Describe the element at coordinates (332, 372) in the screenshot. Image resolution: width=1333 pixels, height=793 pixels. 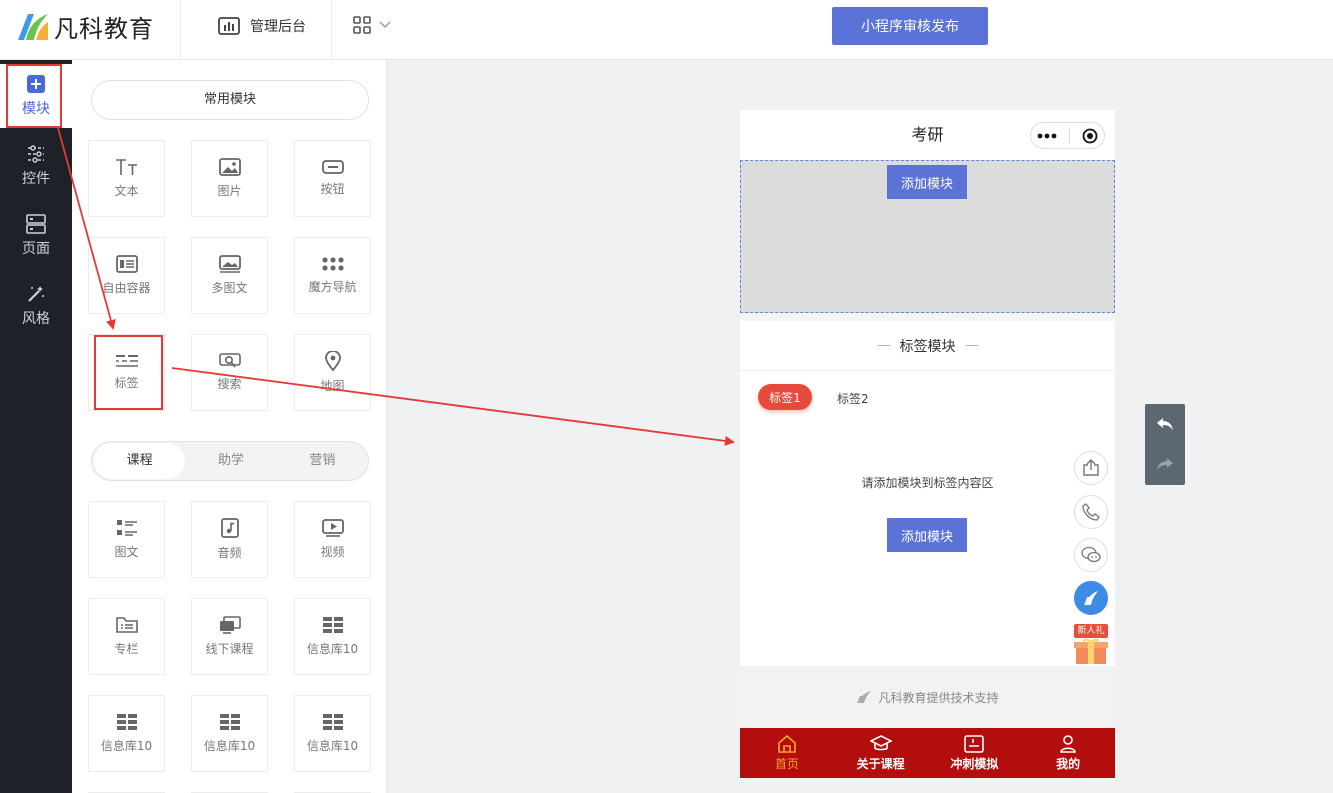
I see `module-map: 地图` at that location.